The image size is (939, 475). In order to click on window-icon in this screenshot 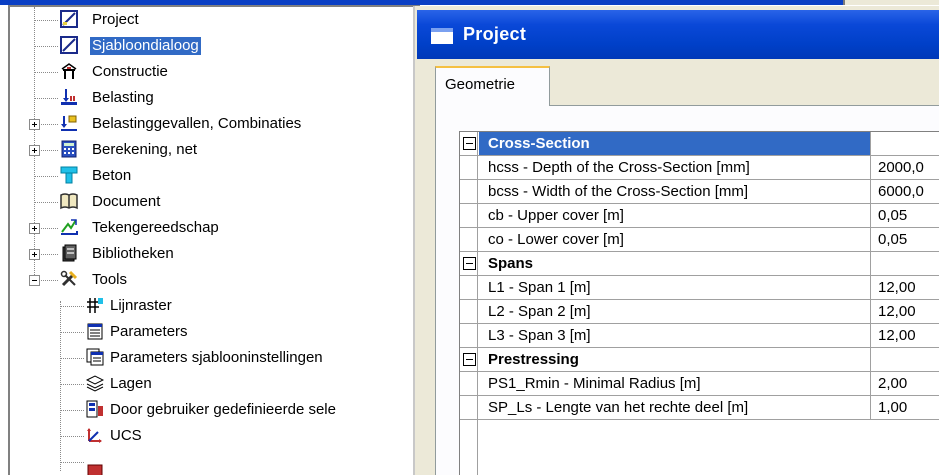, I will do `click(442, 36)`.